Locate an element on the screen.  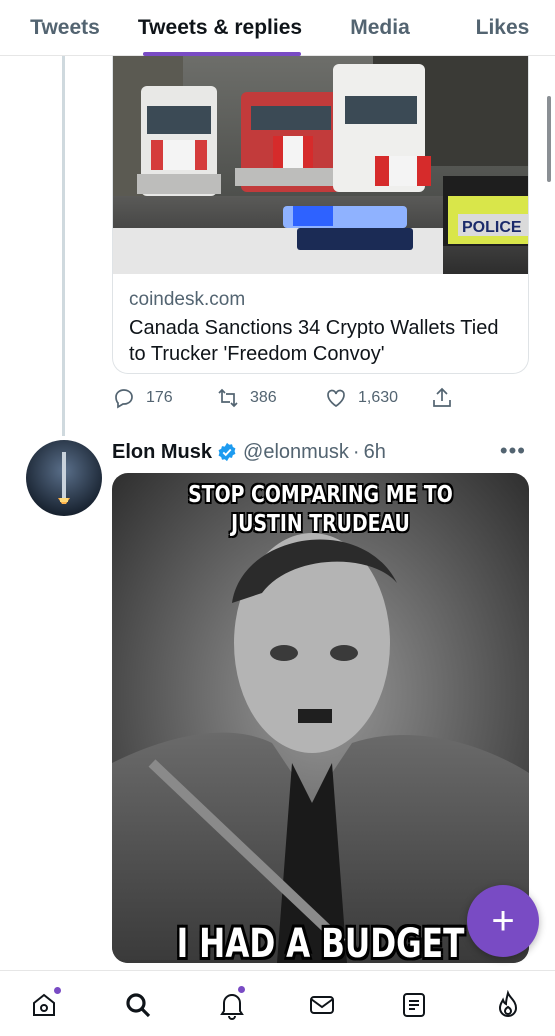
plus-icon: + is located at coordinates (503, 920).